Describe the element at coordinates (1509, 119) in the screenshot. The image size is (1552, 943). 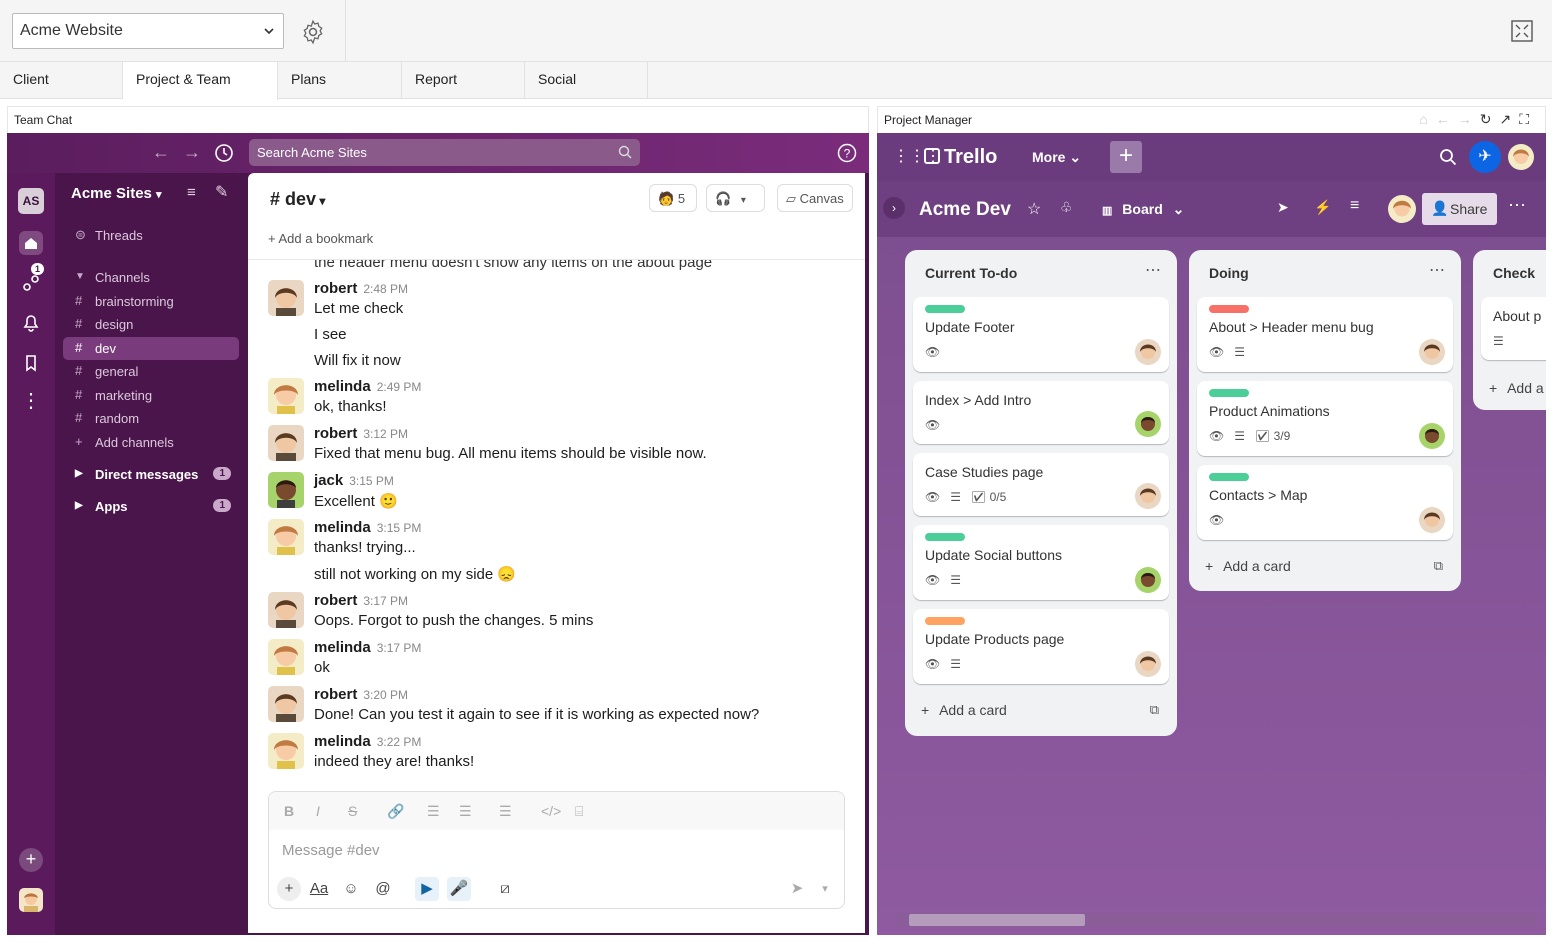
I see `external-link-icon: ↗` at that location.